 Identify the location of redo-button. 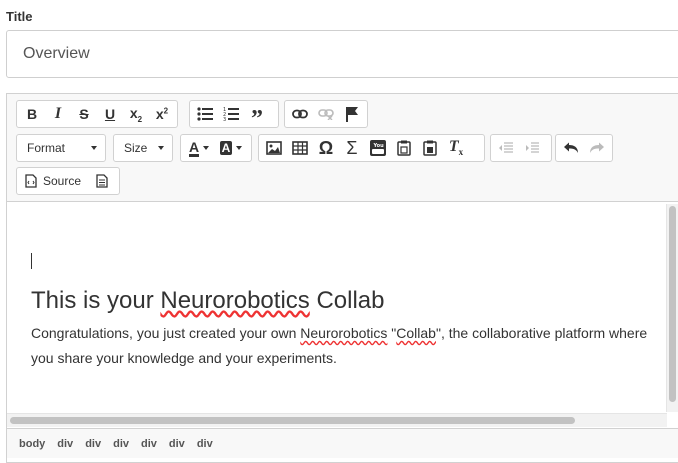
(597, 148).